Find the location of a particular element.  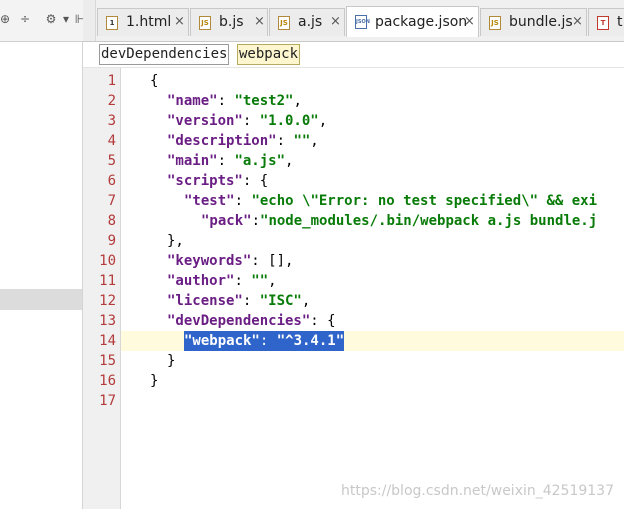

tab-b-js: JS b.js × is located at coordinates (229, 22).